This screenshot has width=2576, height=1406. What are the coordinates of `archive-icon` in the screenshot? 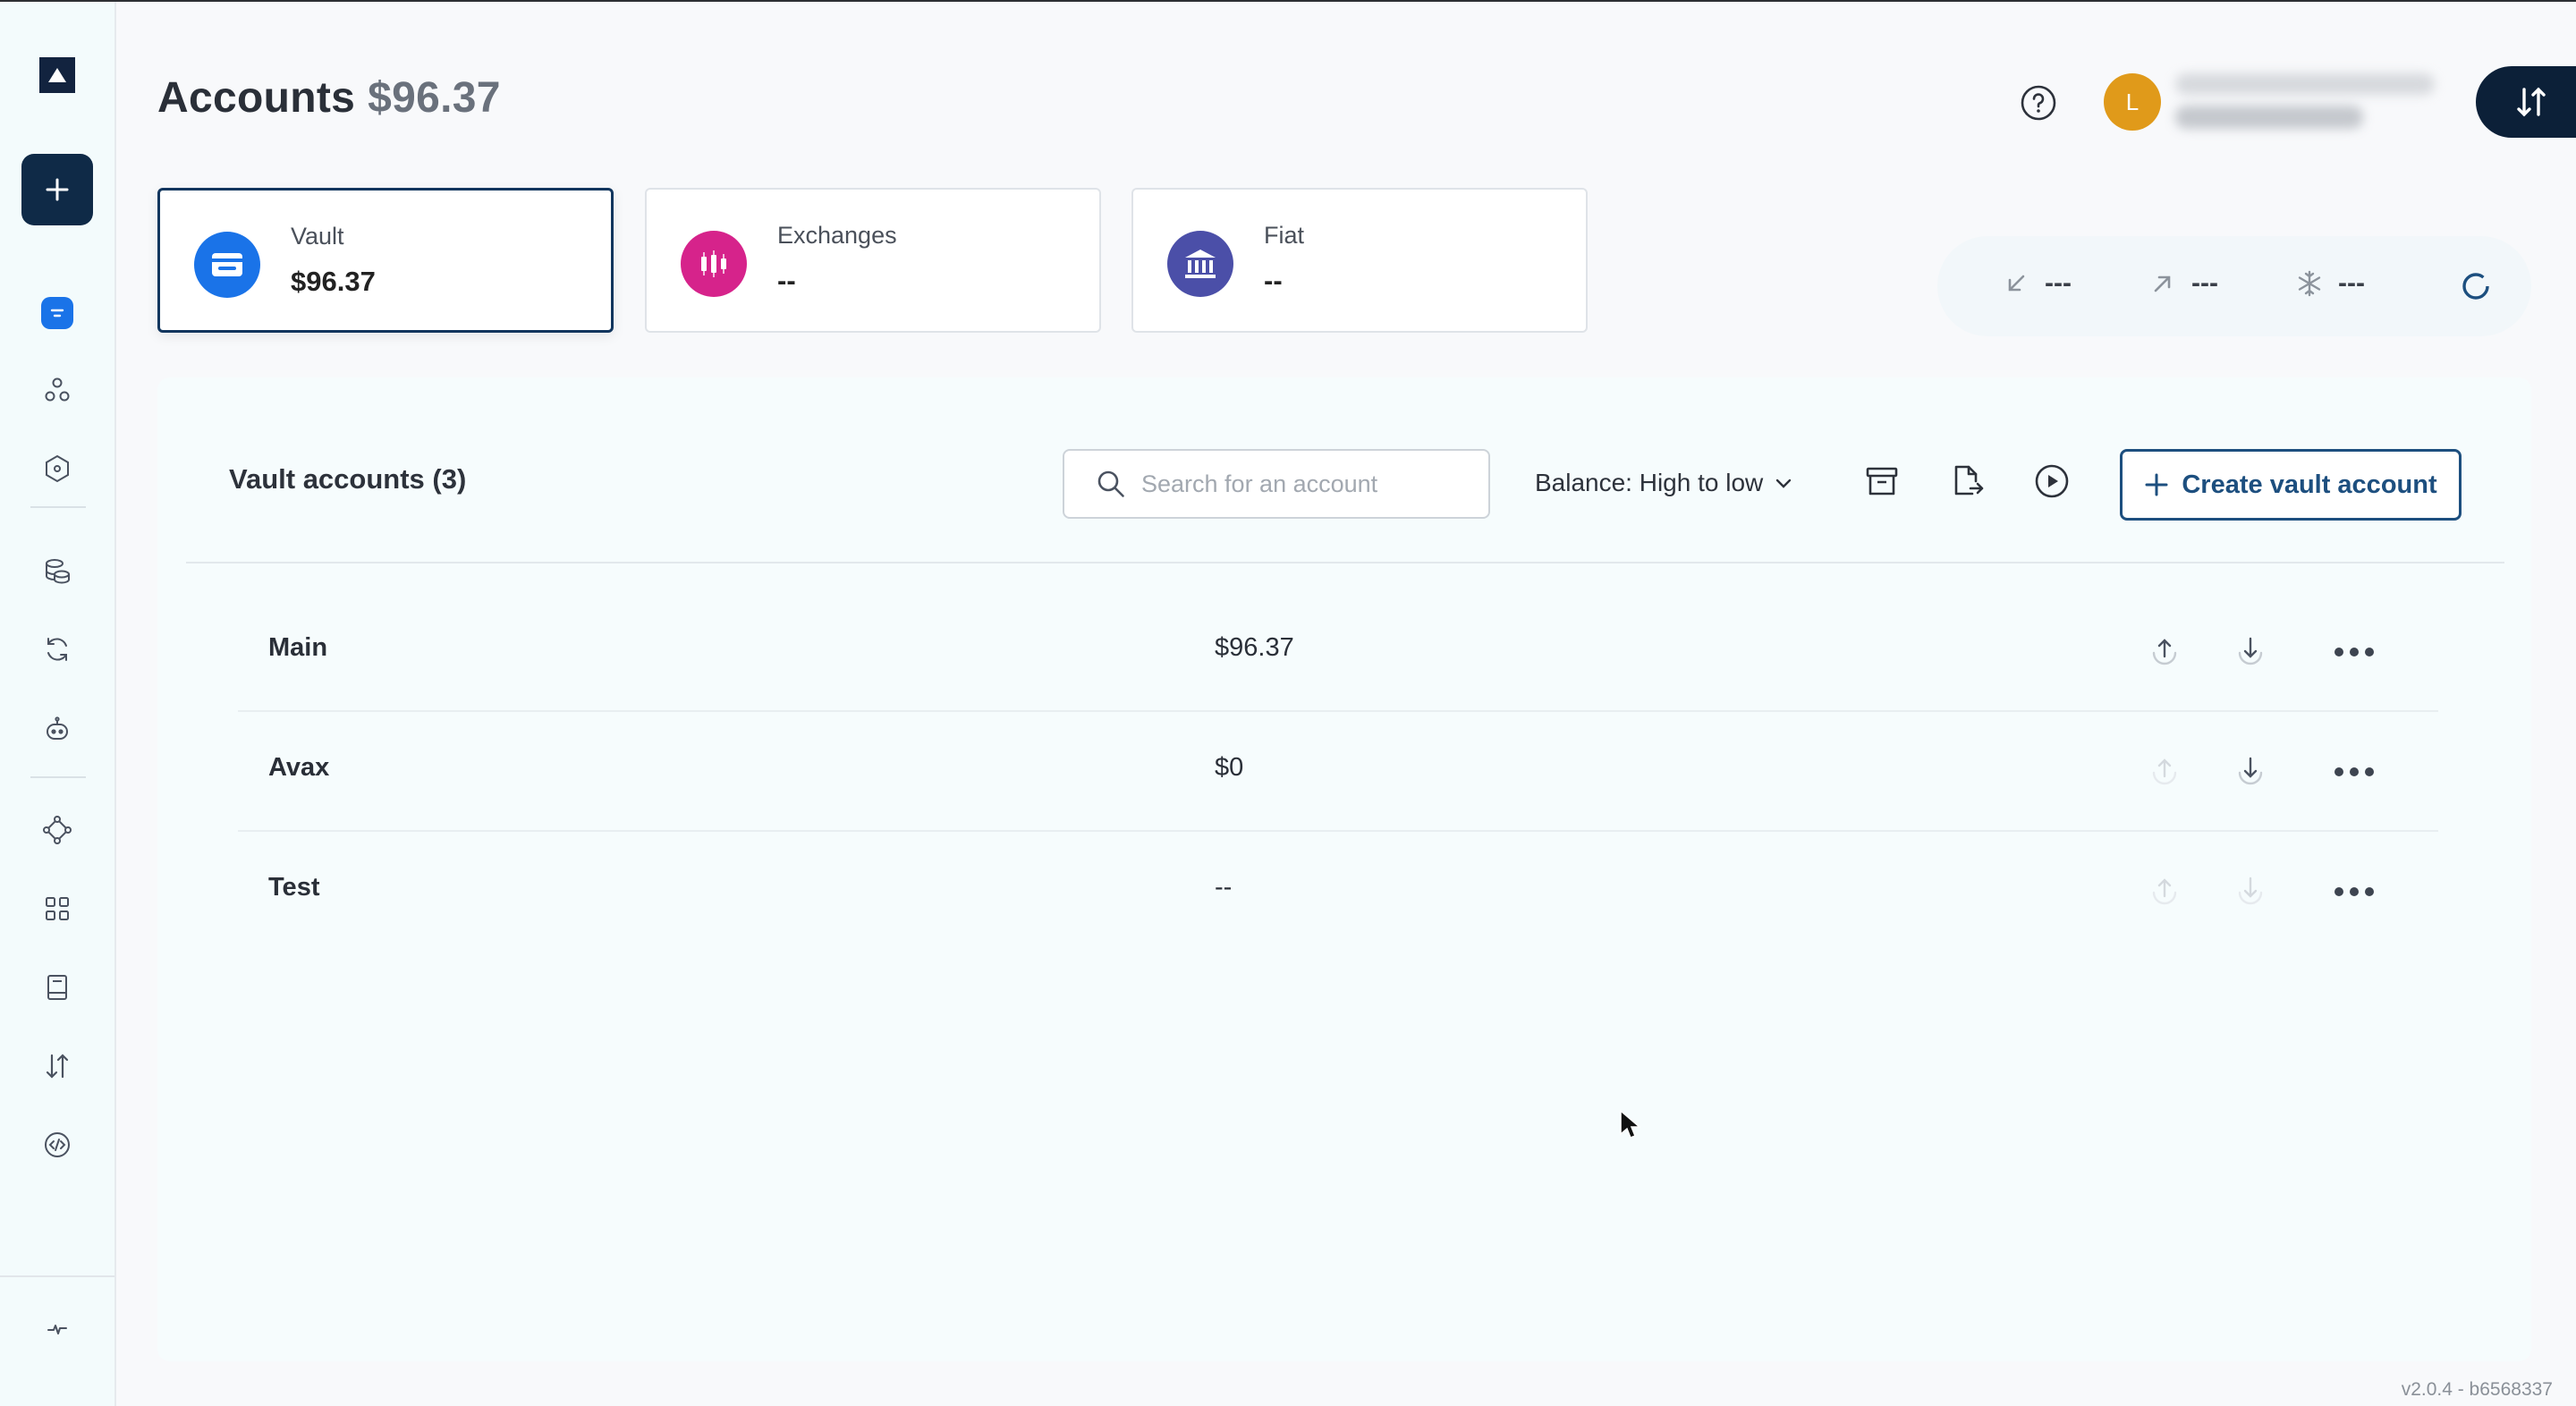 It's located at (1882, 481).